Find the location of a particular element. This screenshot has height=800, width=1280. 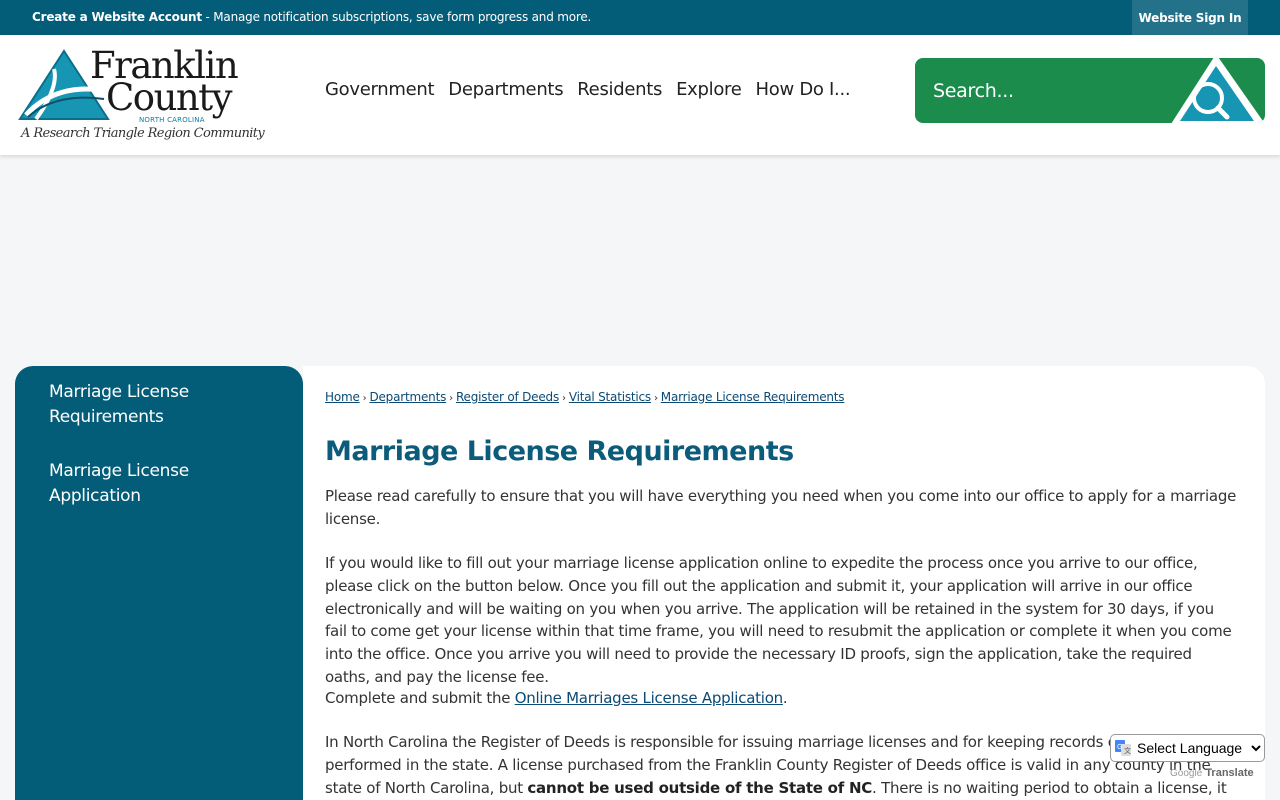

website-sign-in-button: Website Sign In is located at coordinates (1190, 17).